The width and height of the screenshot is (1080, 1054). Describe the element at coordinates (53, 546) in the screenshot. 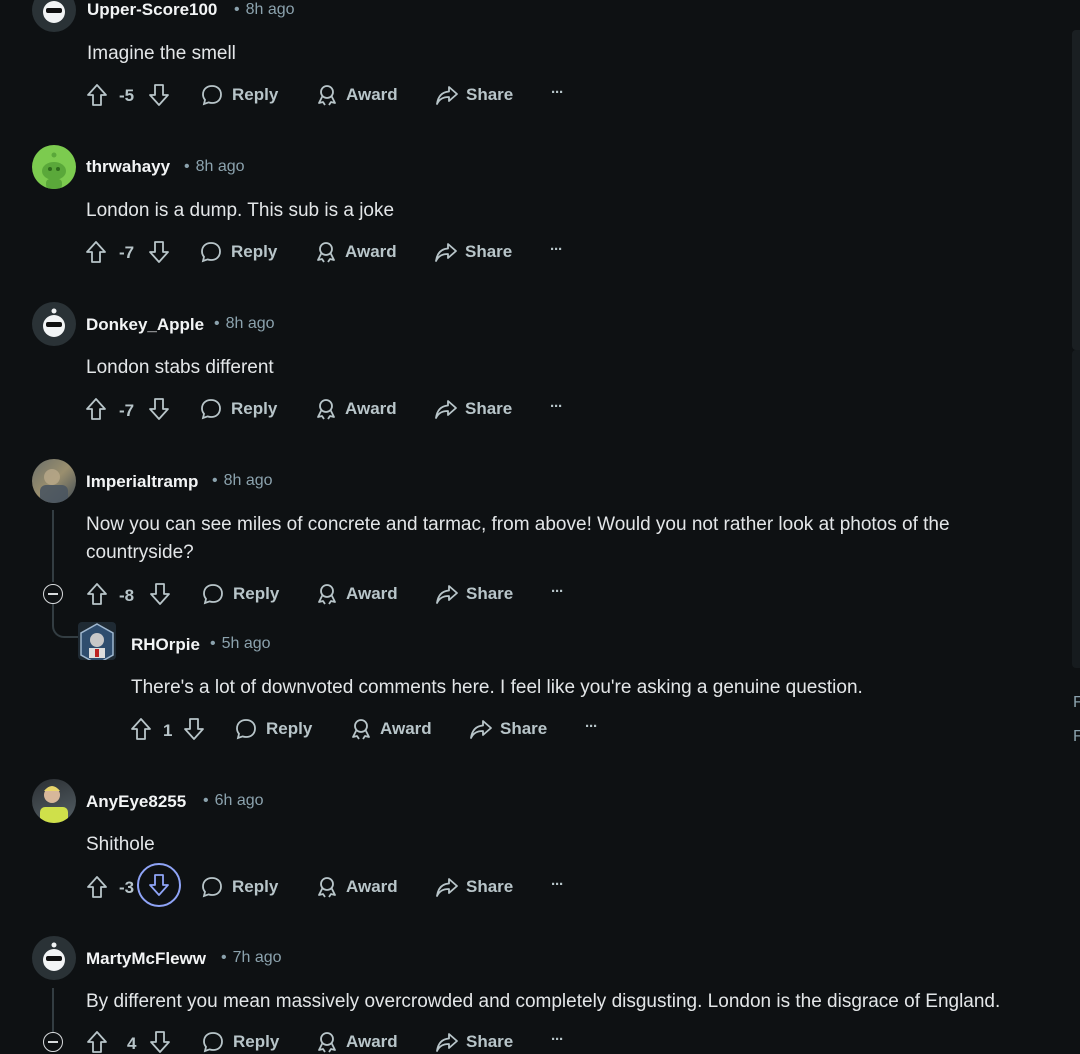

I see `thread-line` at that location.